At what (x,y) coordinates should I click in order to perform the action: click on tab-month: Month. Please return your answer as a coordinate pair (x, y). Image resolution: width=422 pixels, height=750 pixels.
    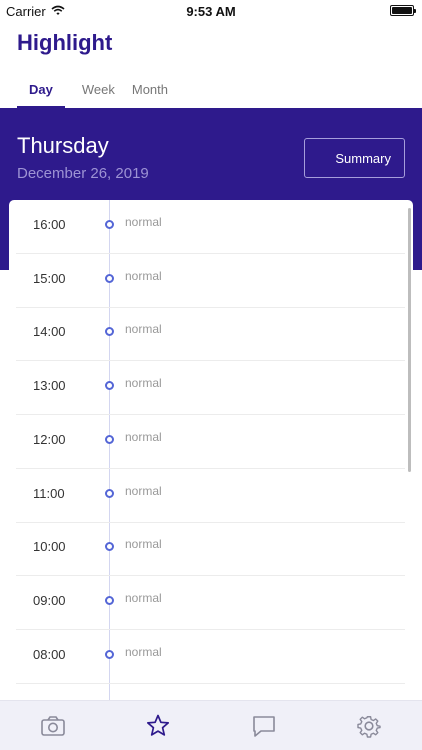
    Looking at the image, I should click on (150, 95).